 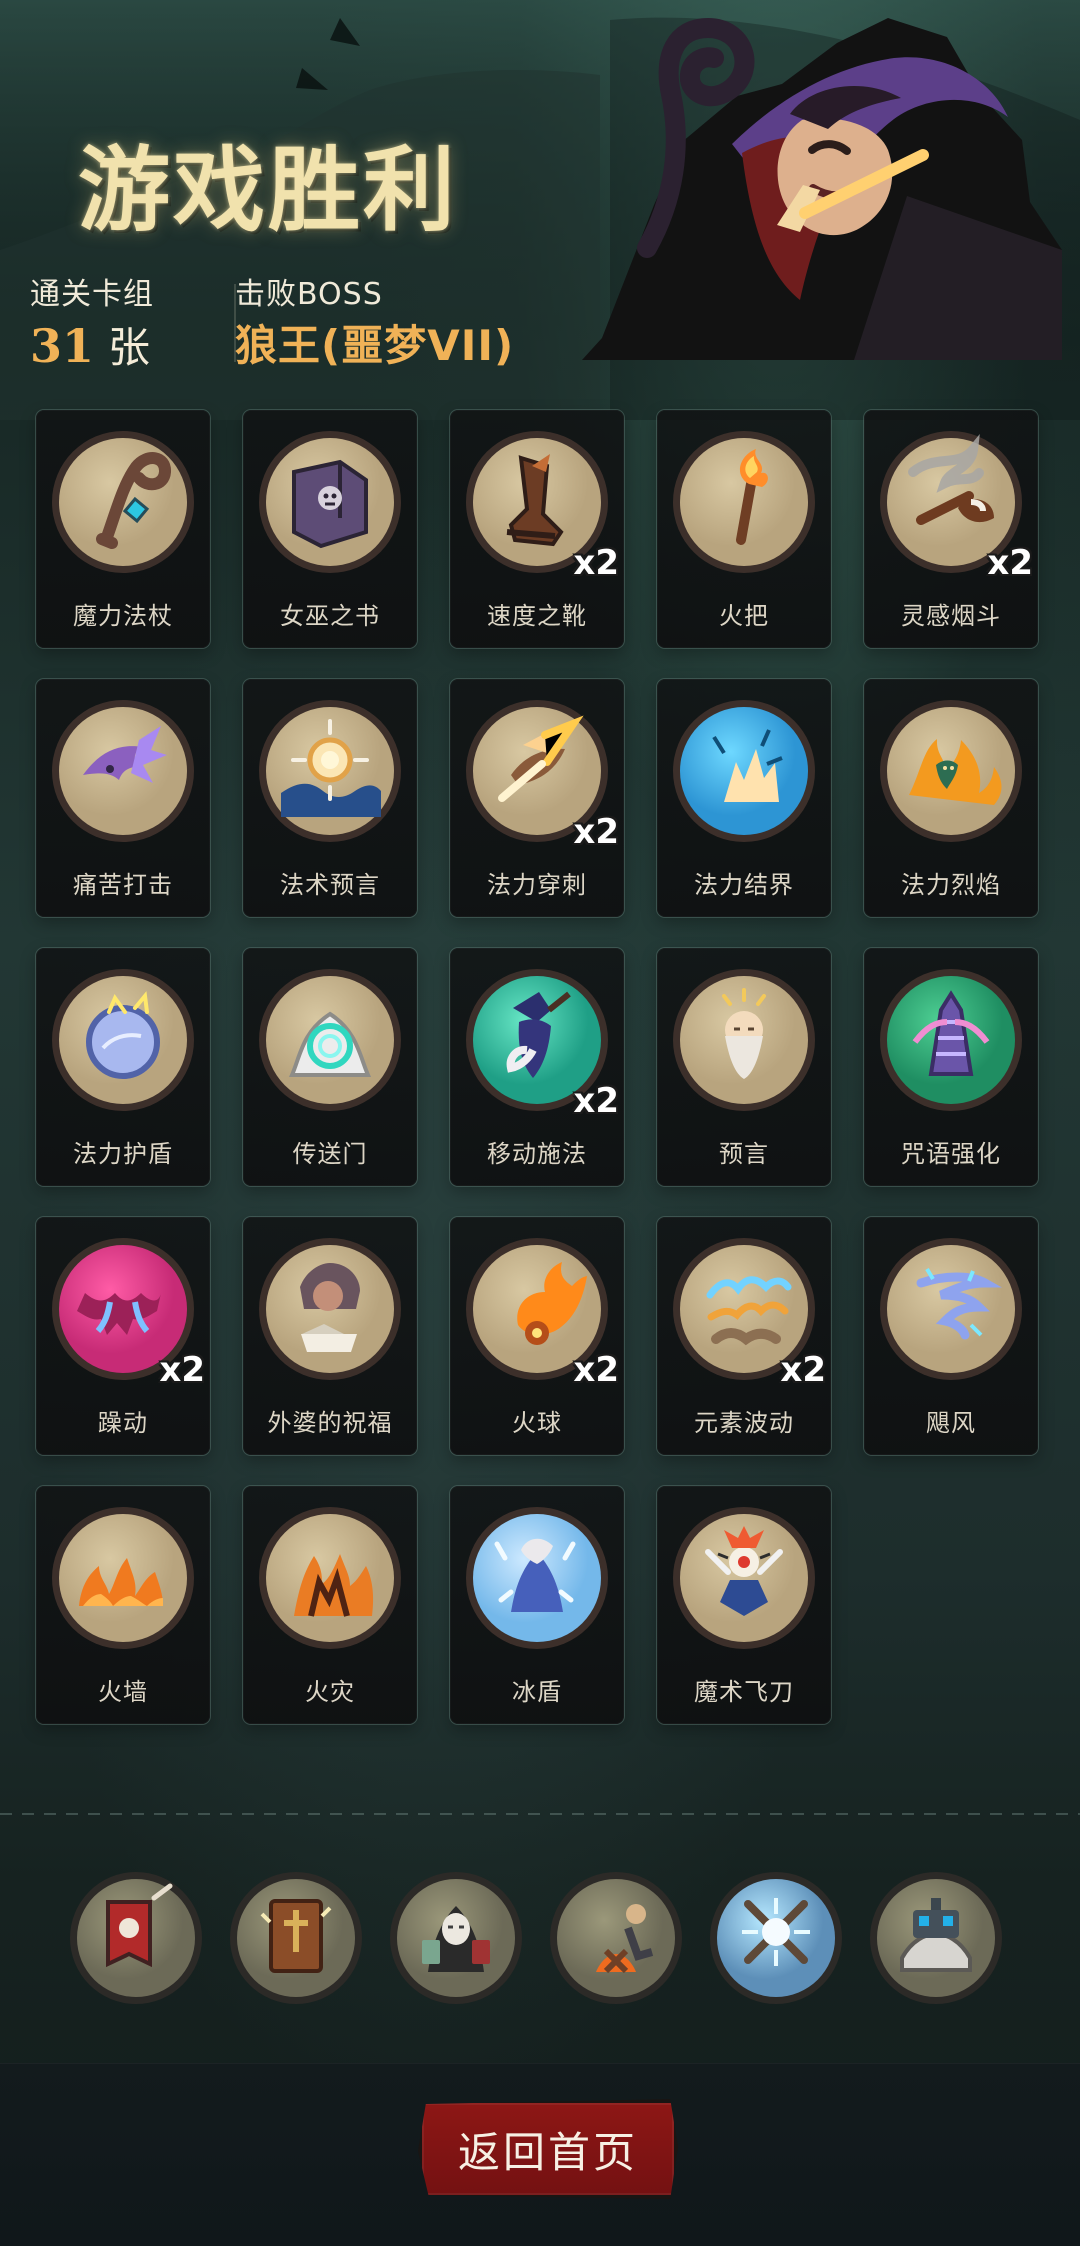 I want to click on deck-count-label: 通关卡组, so click(x=92, y=294).